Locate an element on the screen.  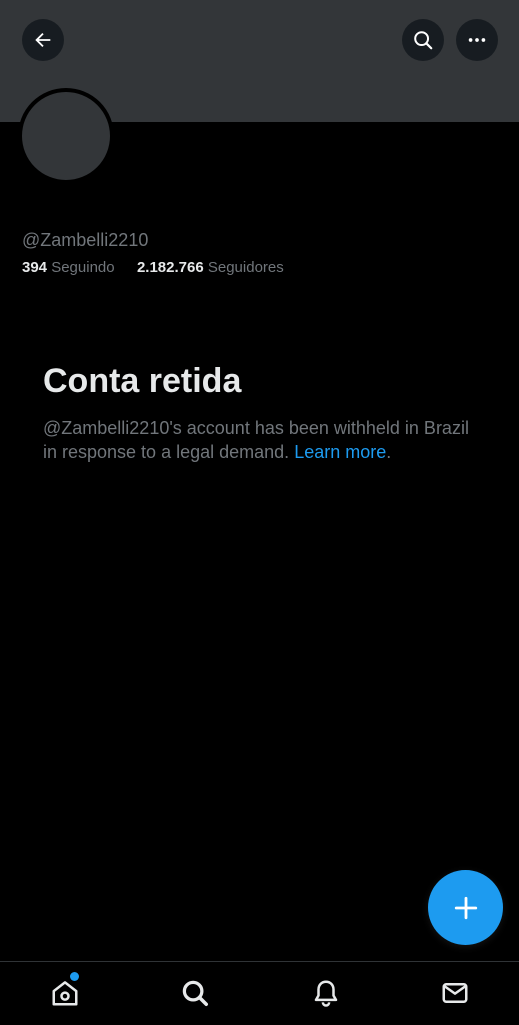
bell-icon is located at coordinates (326, 993).